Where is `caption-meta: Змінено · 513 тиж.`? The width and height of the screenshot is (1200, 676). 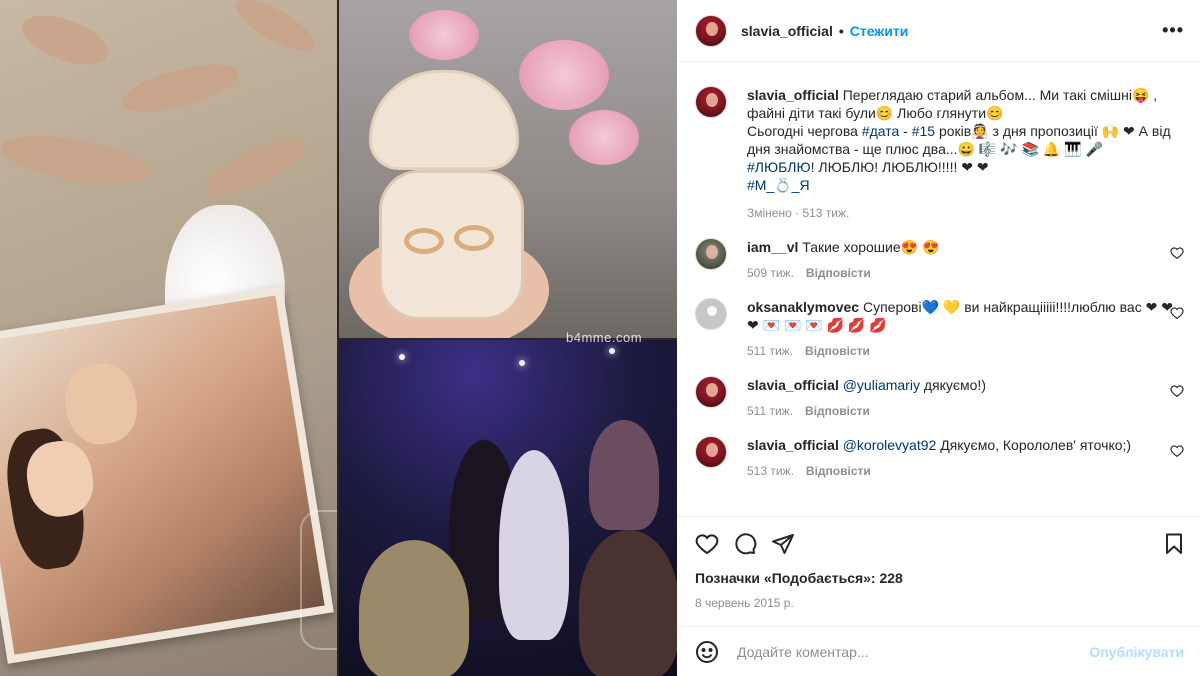 caption-meta: Змінено · 513 тиж. is located at coordinates (798, 213).